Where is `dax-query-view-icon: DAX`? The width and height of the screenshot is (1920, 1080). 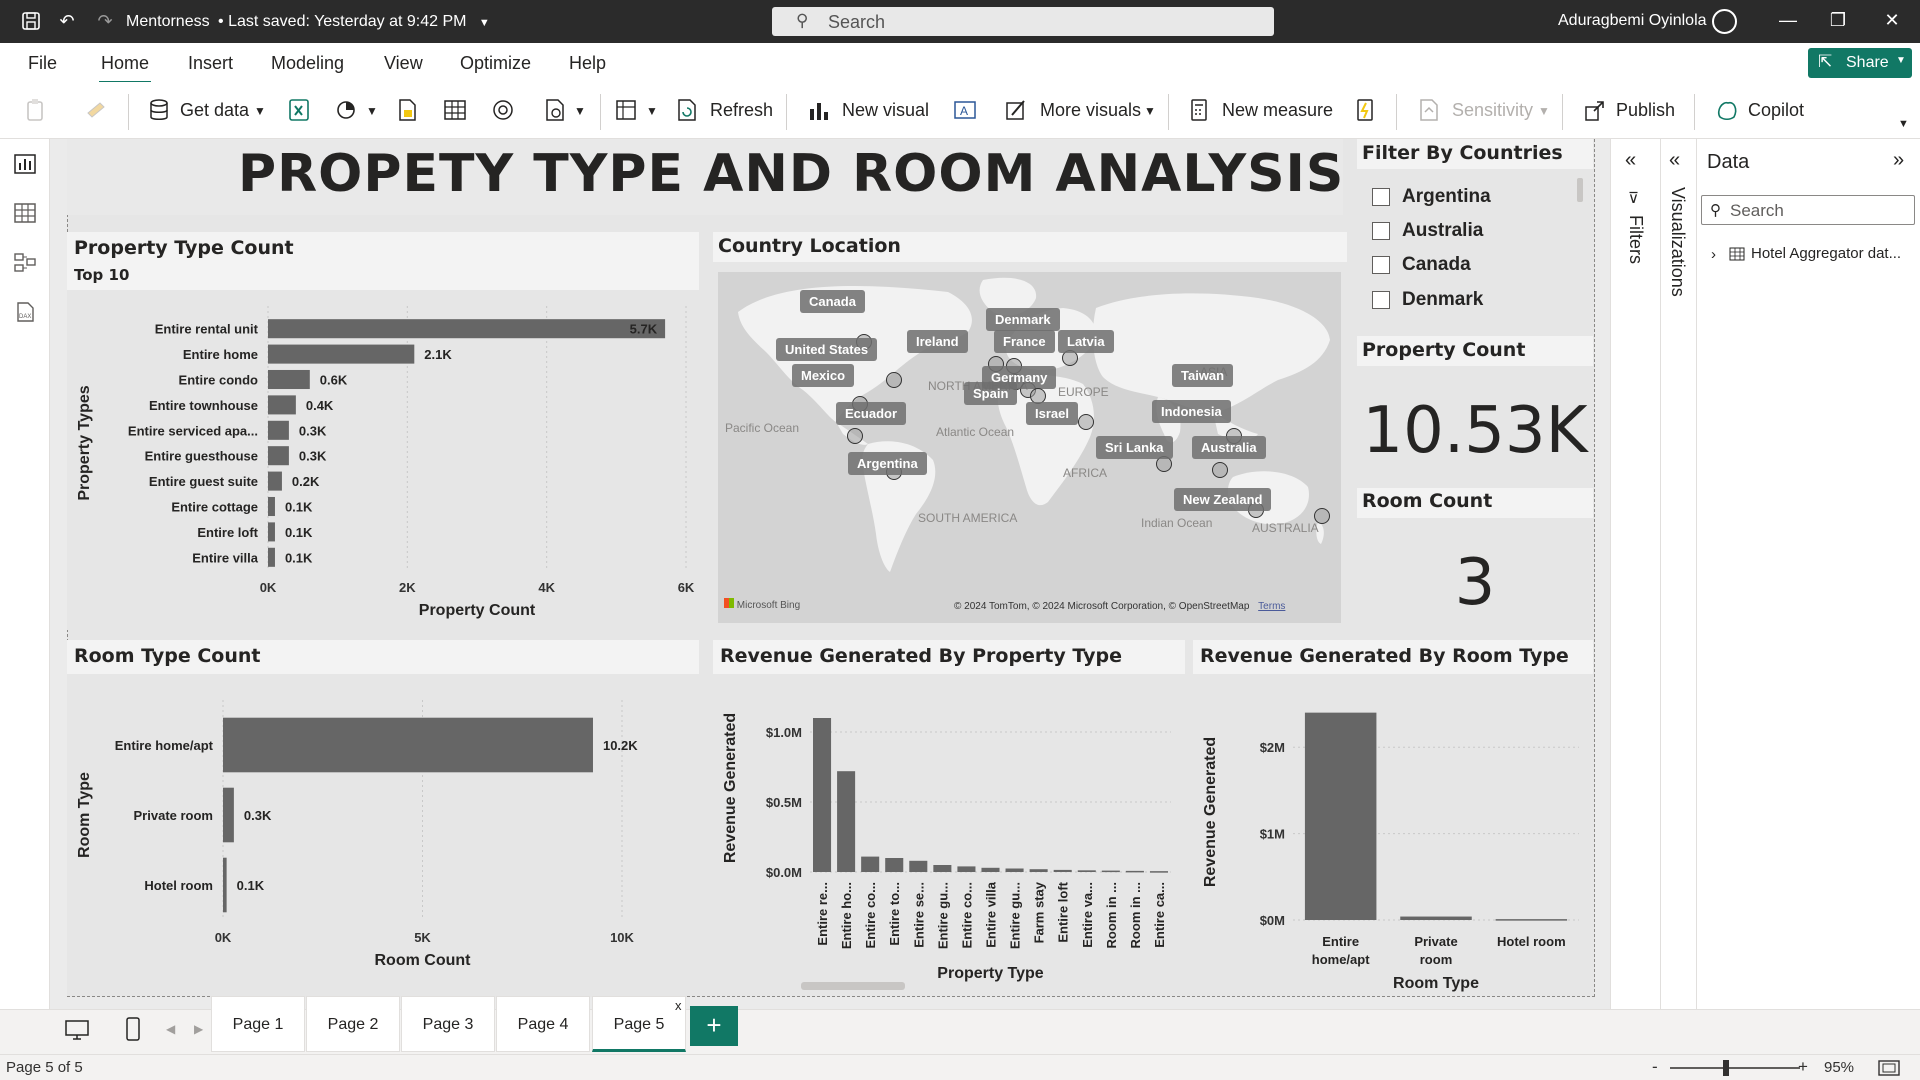 dax-query-view-icon: DAX is located at coordinates (25, 312).